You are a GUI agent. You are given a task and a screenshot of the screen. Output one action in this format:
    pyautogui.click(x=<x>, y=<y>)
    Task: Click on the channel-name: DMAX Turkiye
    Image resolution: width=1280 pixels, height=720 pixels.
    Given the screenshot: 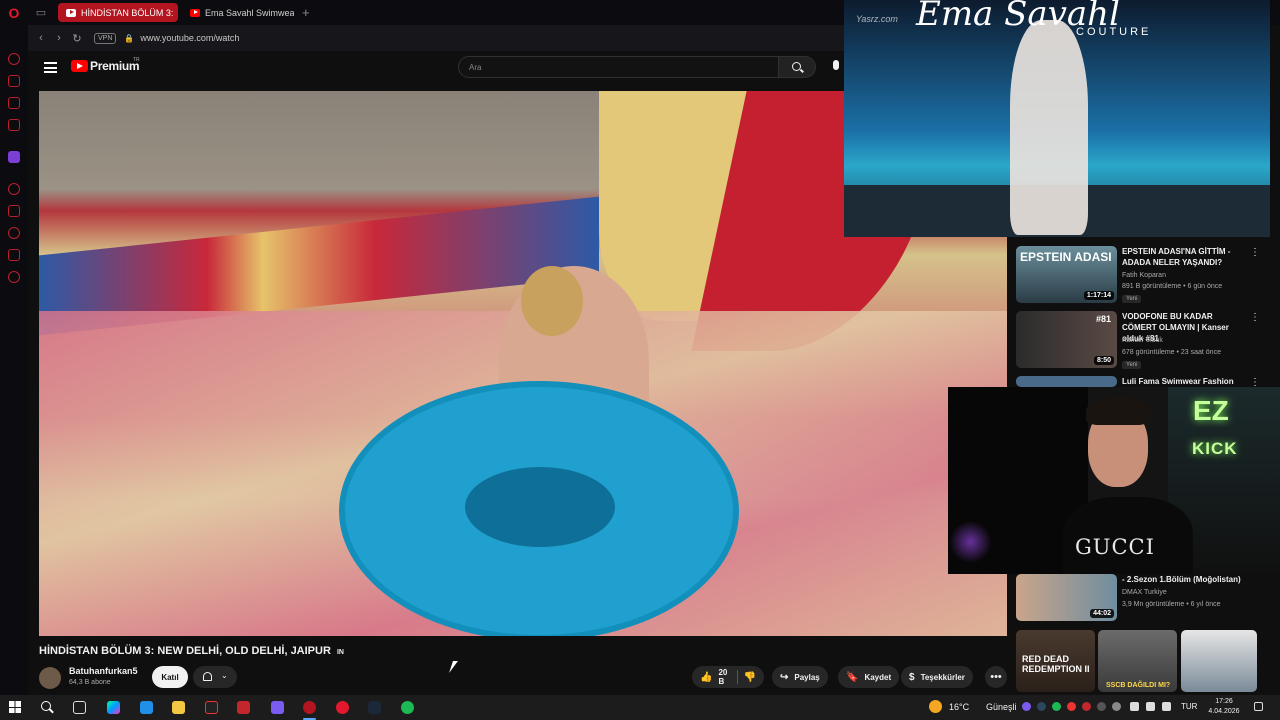 What is the action you would take?
    pyautogui.click(x=1144, y=592)
    